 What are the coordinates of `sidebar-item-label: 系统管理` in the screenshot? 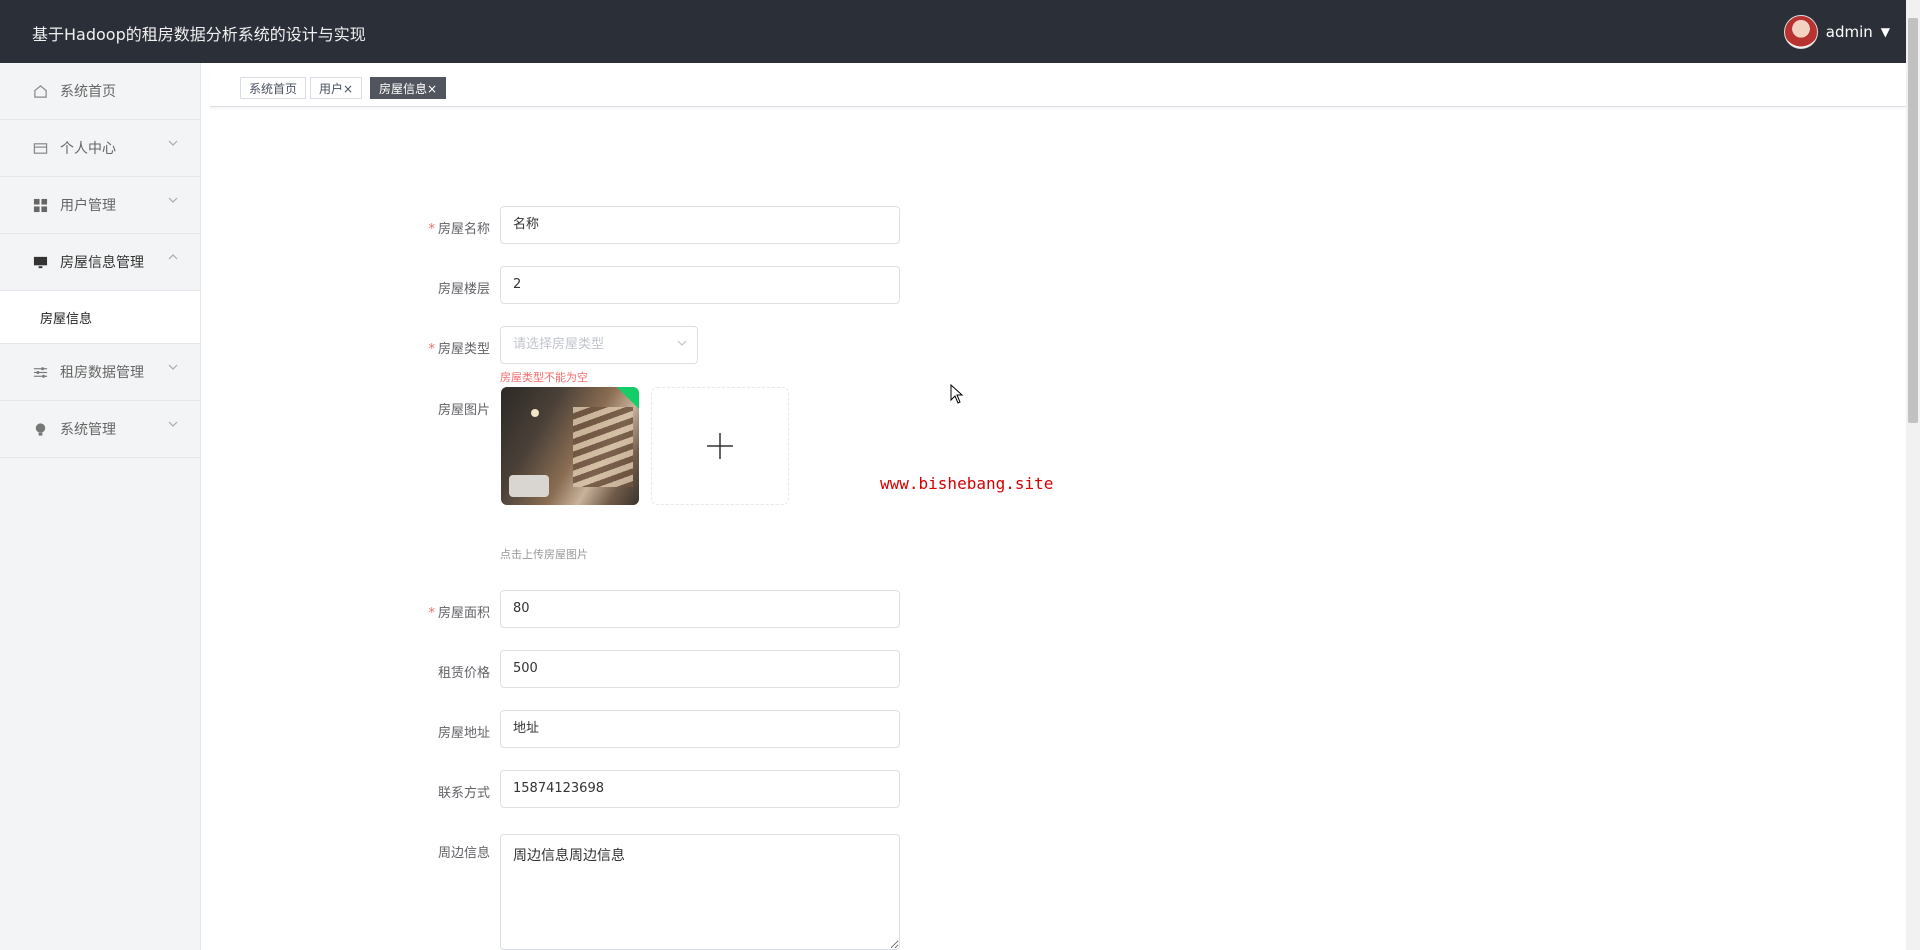 It's located at (88, 430).